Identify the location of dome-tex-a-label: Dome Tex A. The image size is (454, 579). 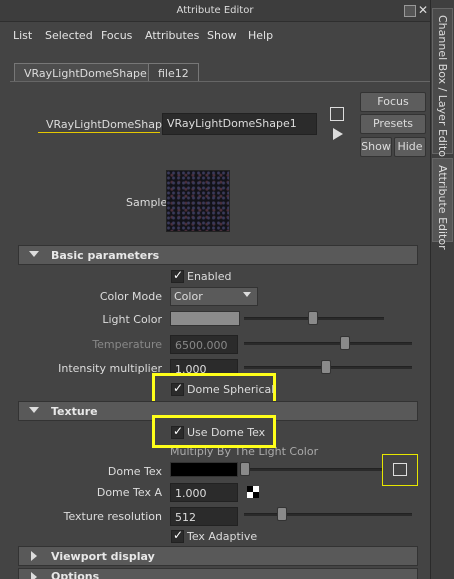
(129, 492).